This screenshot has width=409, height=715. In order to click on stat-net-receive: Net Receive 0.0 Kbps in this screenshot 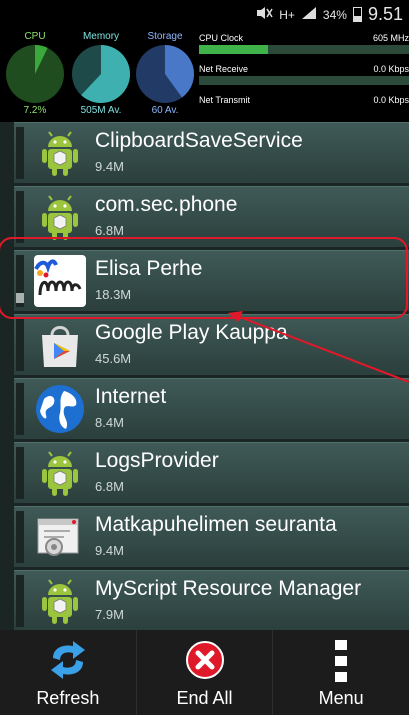, I will do `click(303, 76)`.